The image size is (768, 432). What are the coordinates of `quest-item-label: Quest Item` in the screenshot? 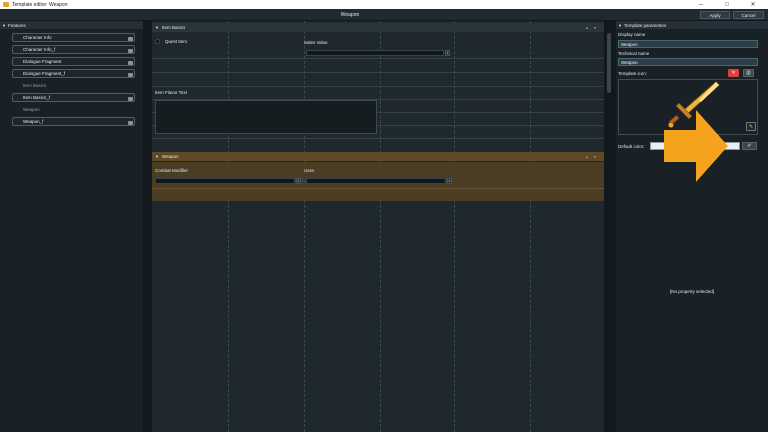 It's located at (176, 41).